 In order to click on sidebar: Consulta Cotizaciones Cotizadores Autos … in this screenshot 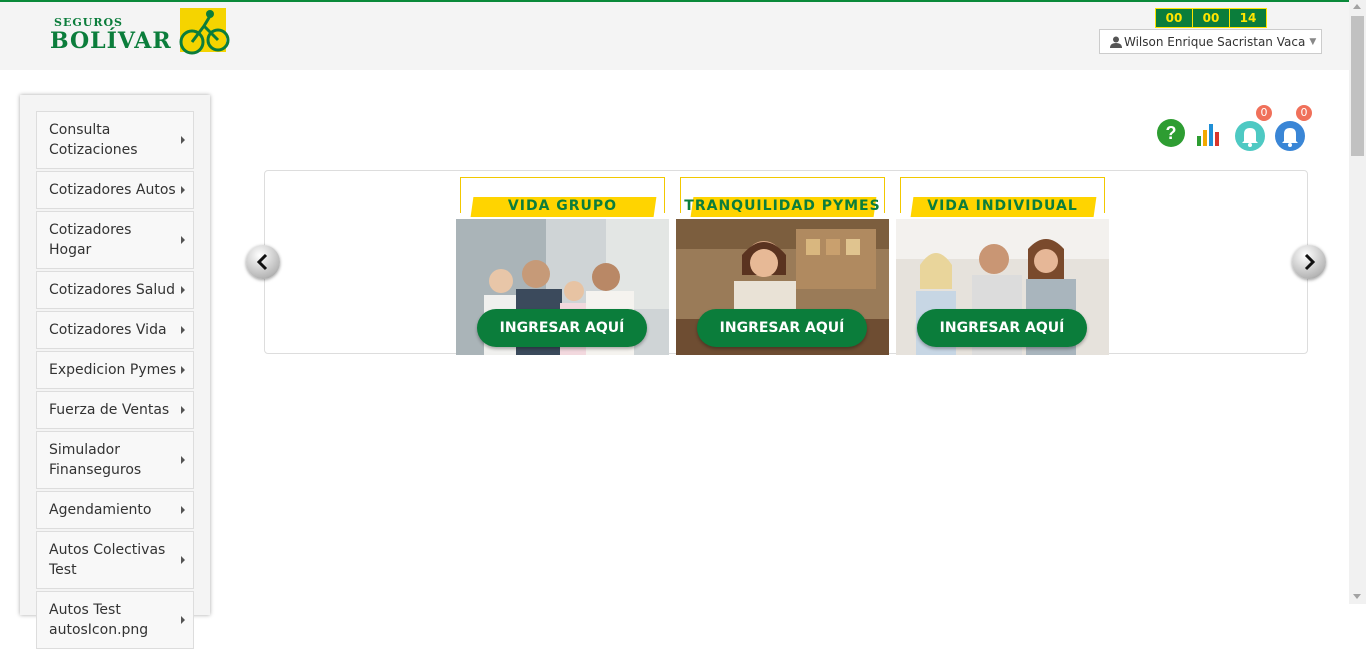, I will do `click(115, 372)`.